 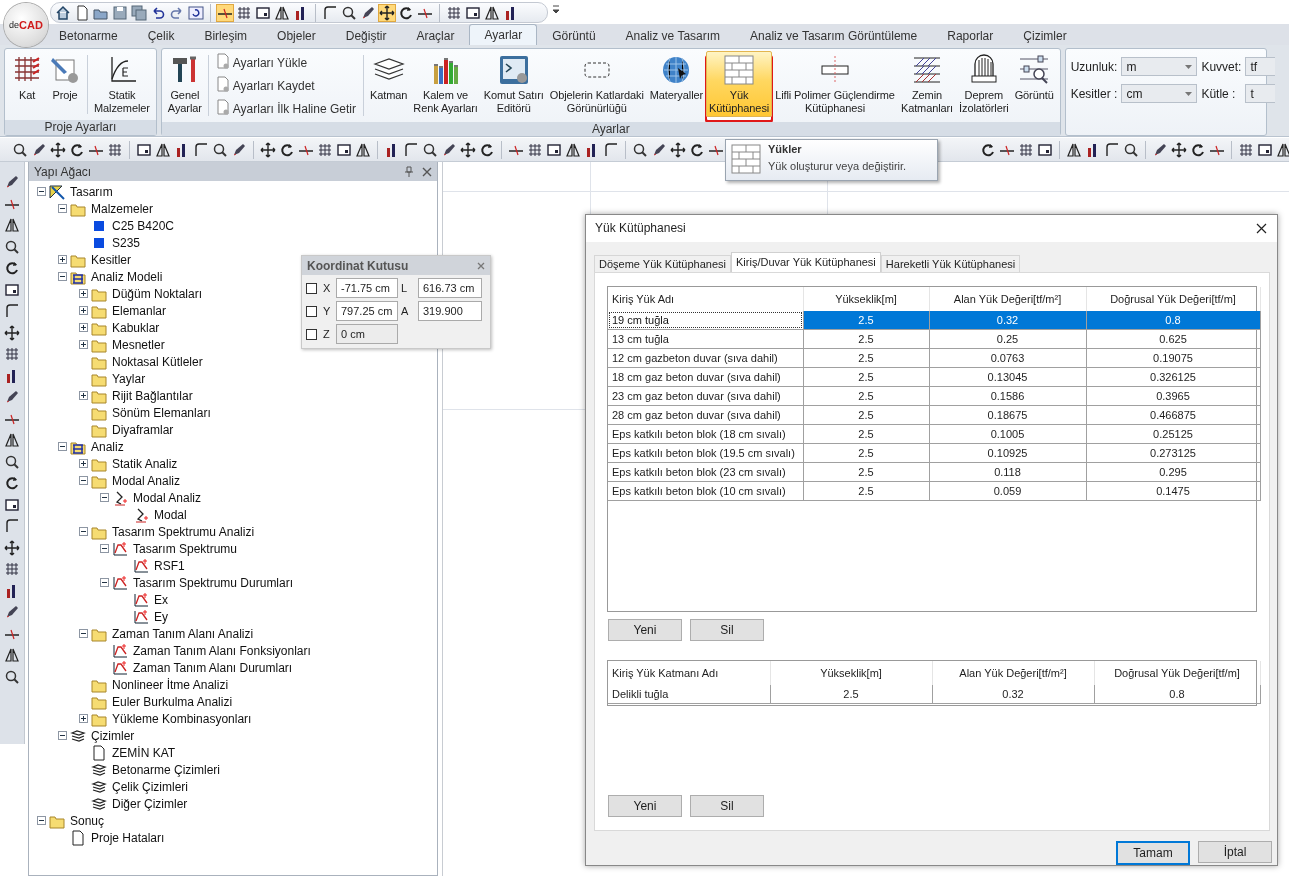 I want to click on tree-item: RSF1, so click(x=168, y=565).